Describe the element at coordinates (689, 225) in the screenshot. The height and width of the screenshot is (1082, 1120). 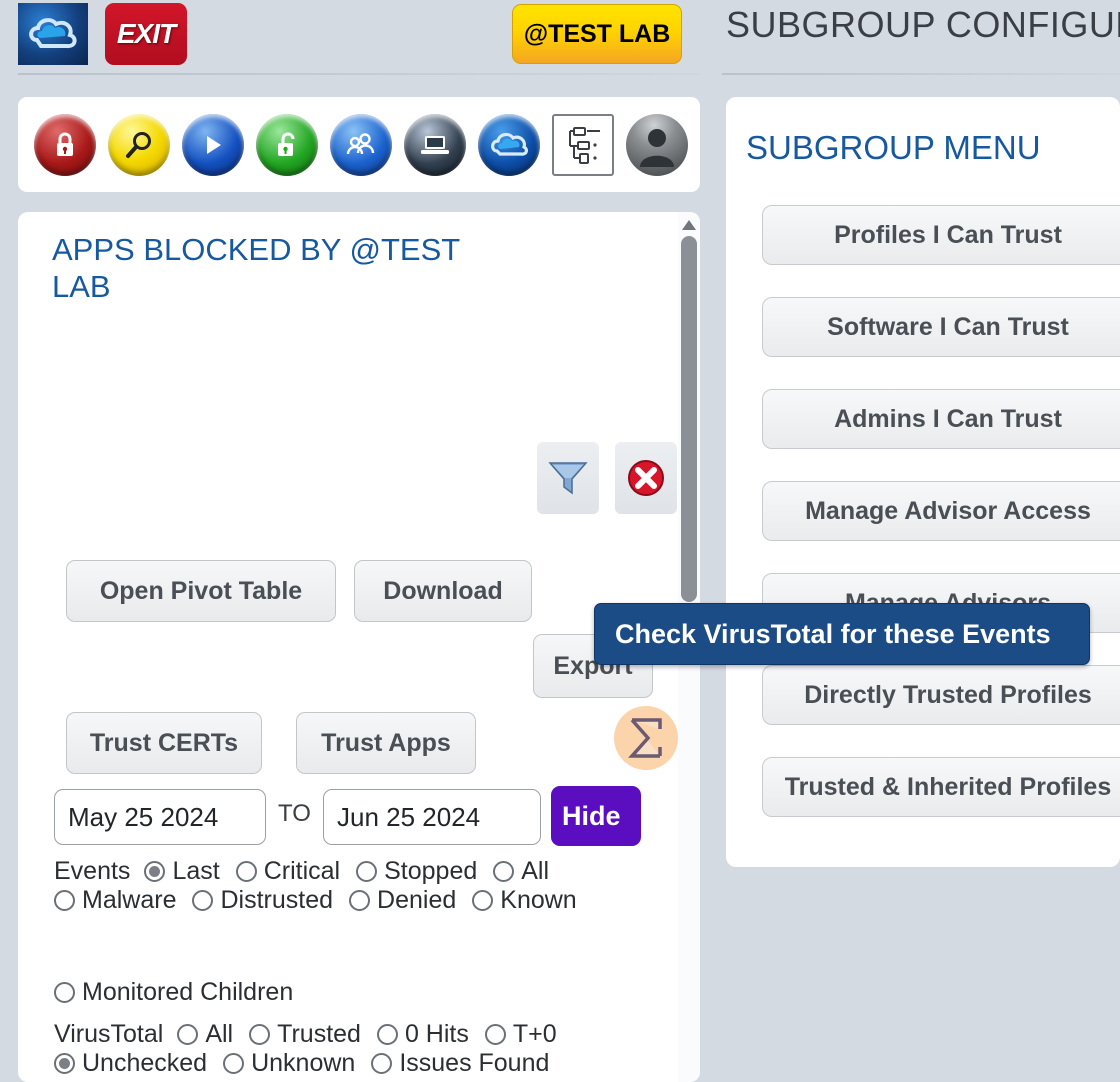
I see `scroll-up-arrow-icon` at that location.